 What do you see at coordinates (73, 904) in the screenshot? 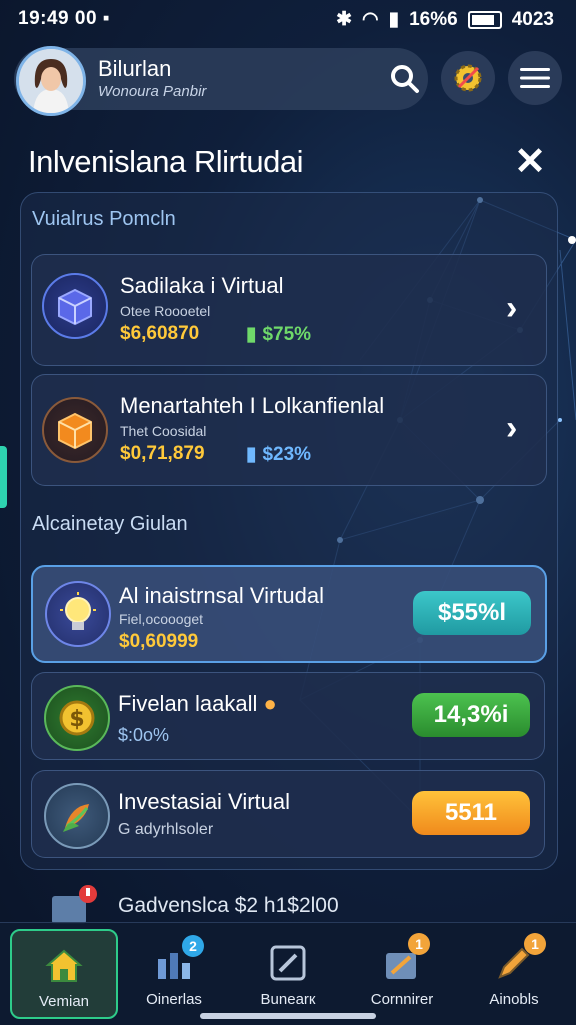
I see `wallet-icon` at bounding box center [73, 904].